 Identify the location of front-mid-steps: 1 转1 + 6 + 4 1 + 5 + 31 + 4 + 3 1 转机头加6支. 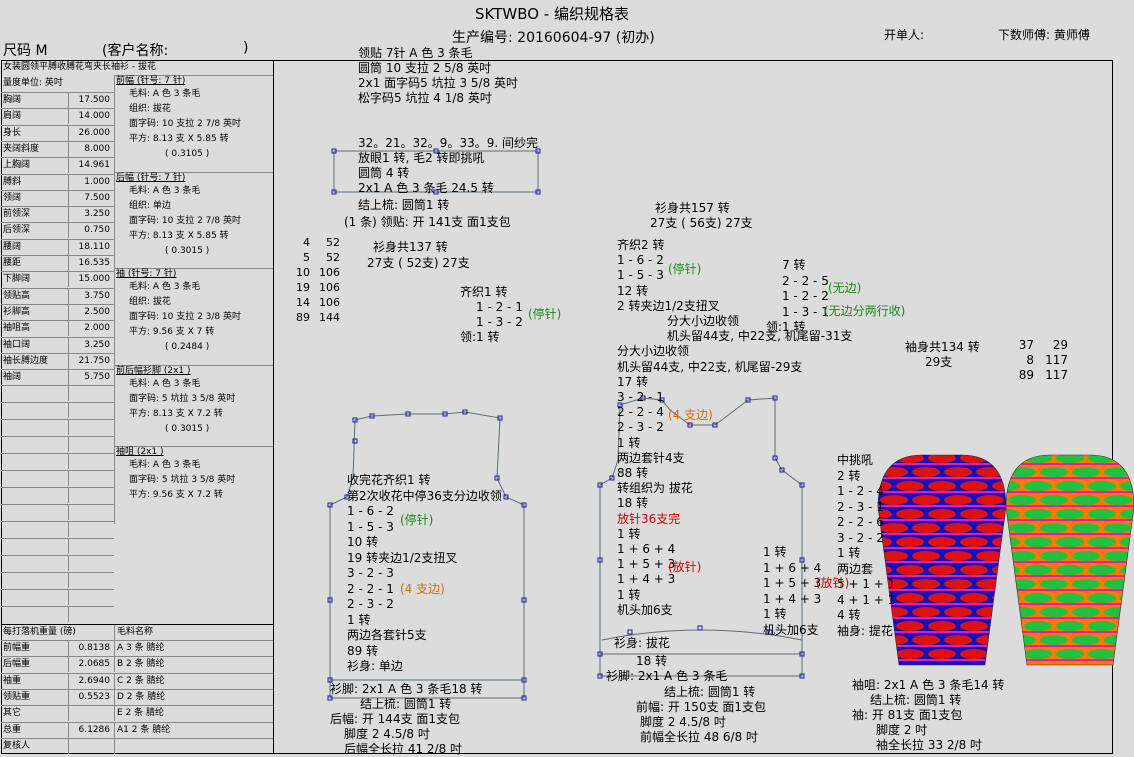
(792, 591).